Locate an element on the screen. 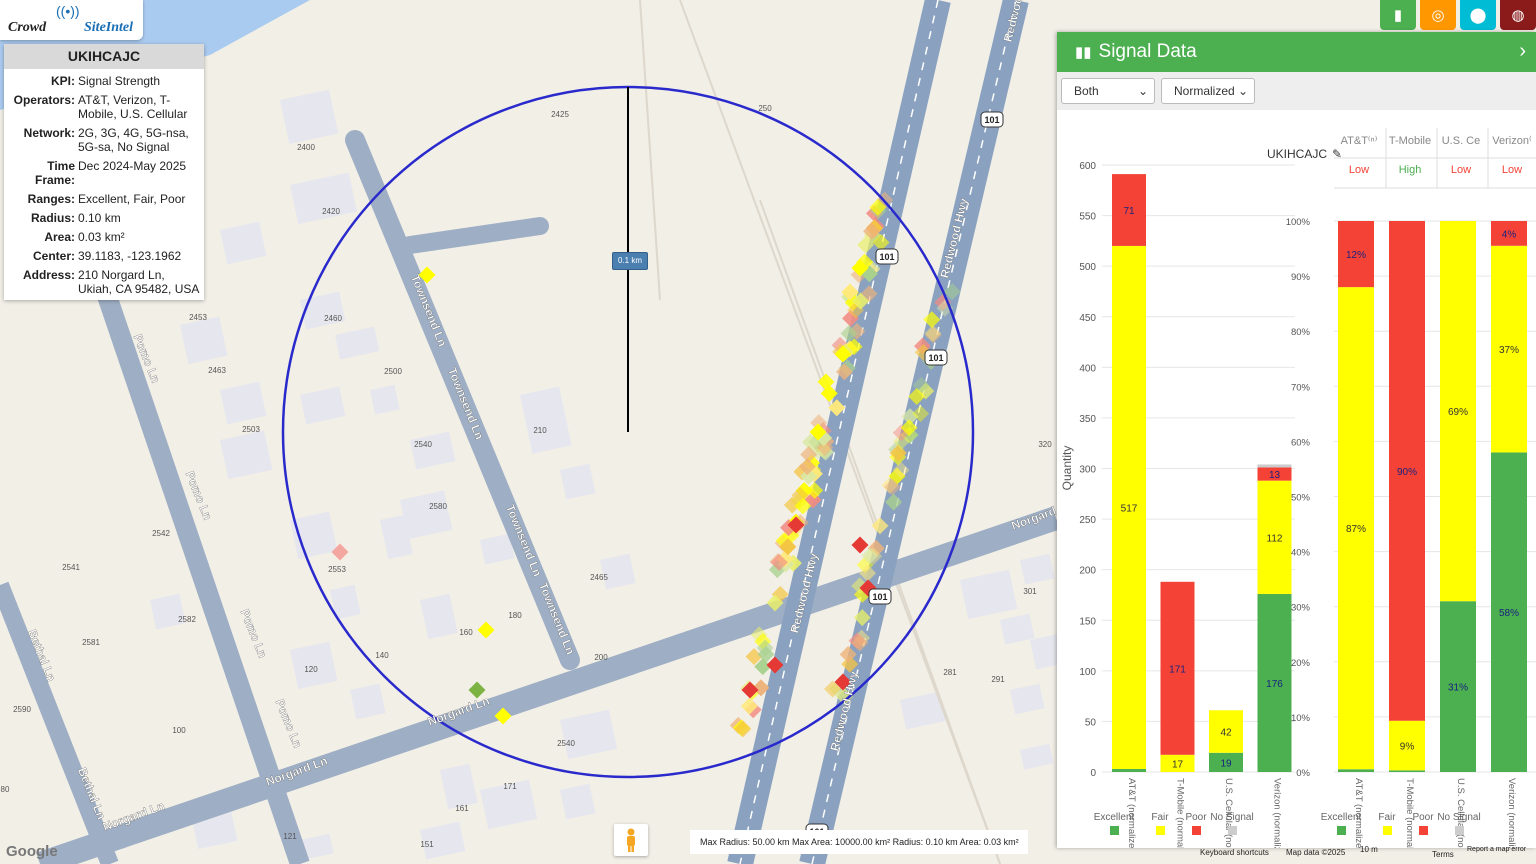 The height and width of the screenshot is (864, 1536). info-value: AT&T, Verizon, T-Mobile, U.S. Cellular is located at coordinates (133, 107).